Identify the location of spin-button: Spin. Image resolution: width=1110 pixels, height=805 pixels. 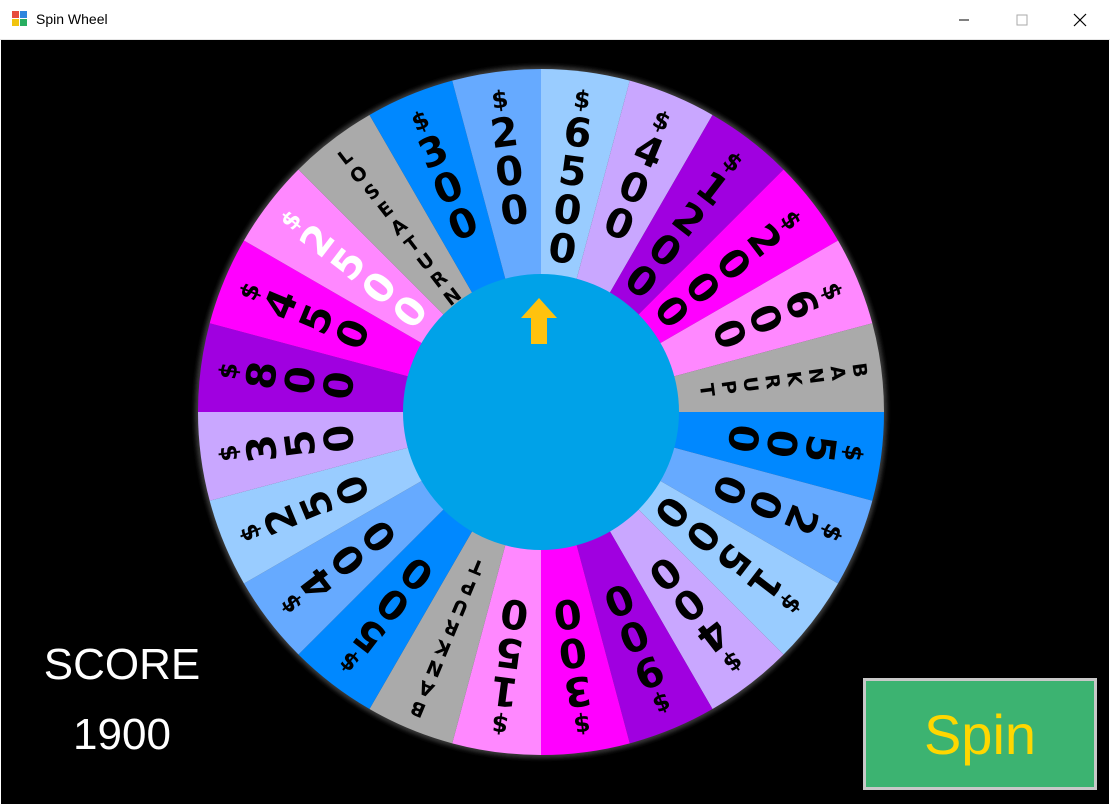
(980, 734).